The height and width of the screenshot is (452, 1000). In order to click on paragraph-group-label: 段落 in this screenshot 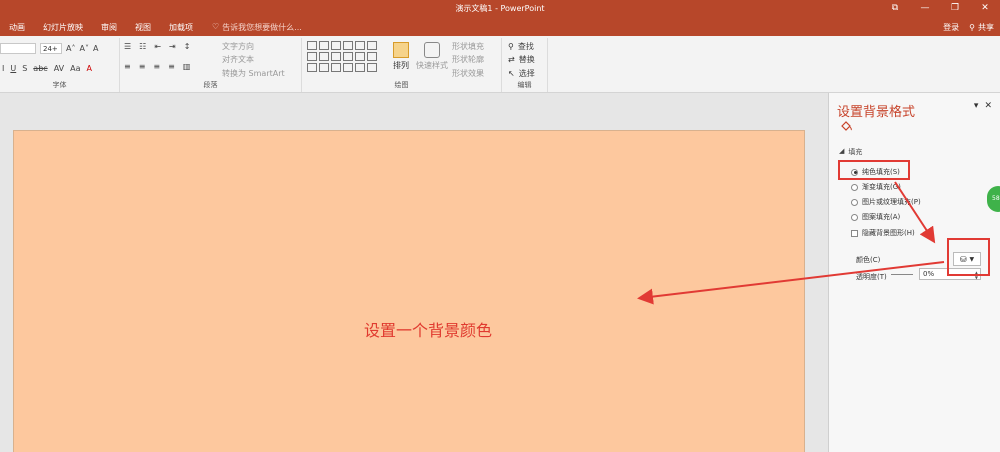, I will do `click(210, 85)`.